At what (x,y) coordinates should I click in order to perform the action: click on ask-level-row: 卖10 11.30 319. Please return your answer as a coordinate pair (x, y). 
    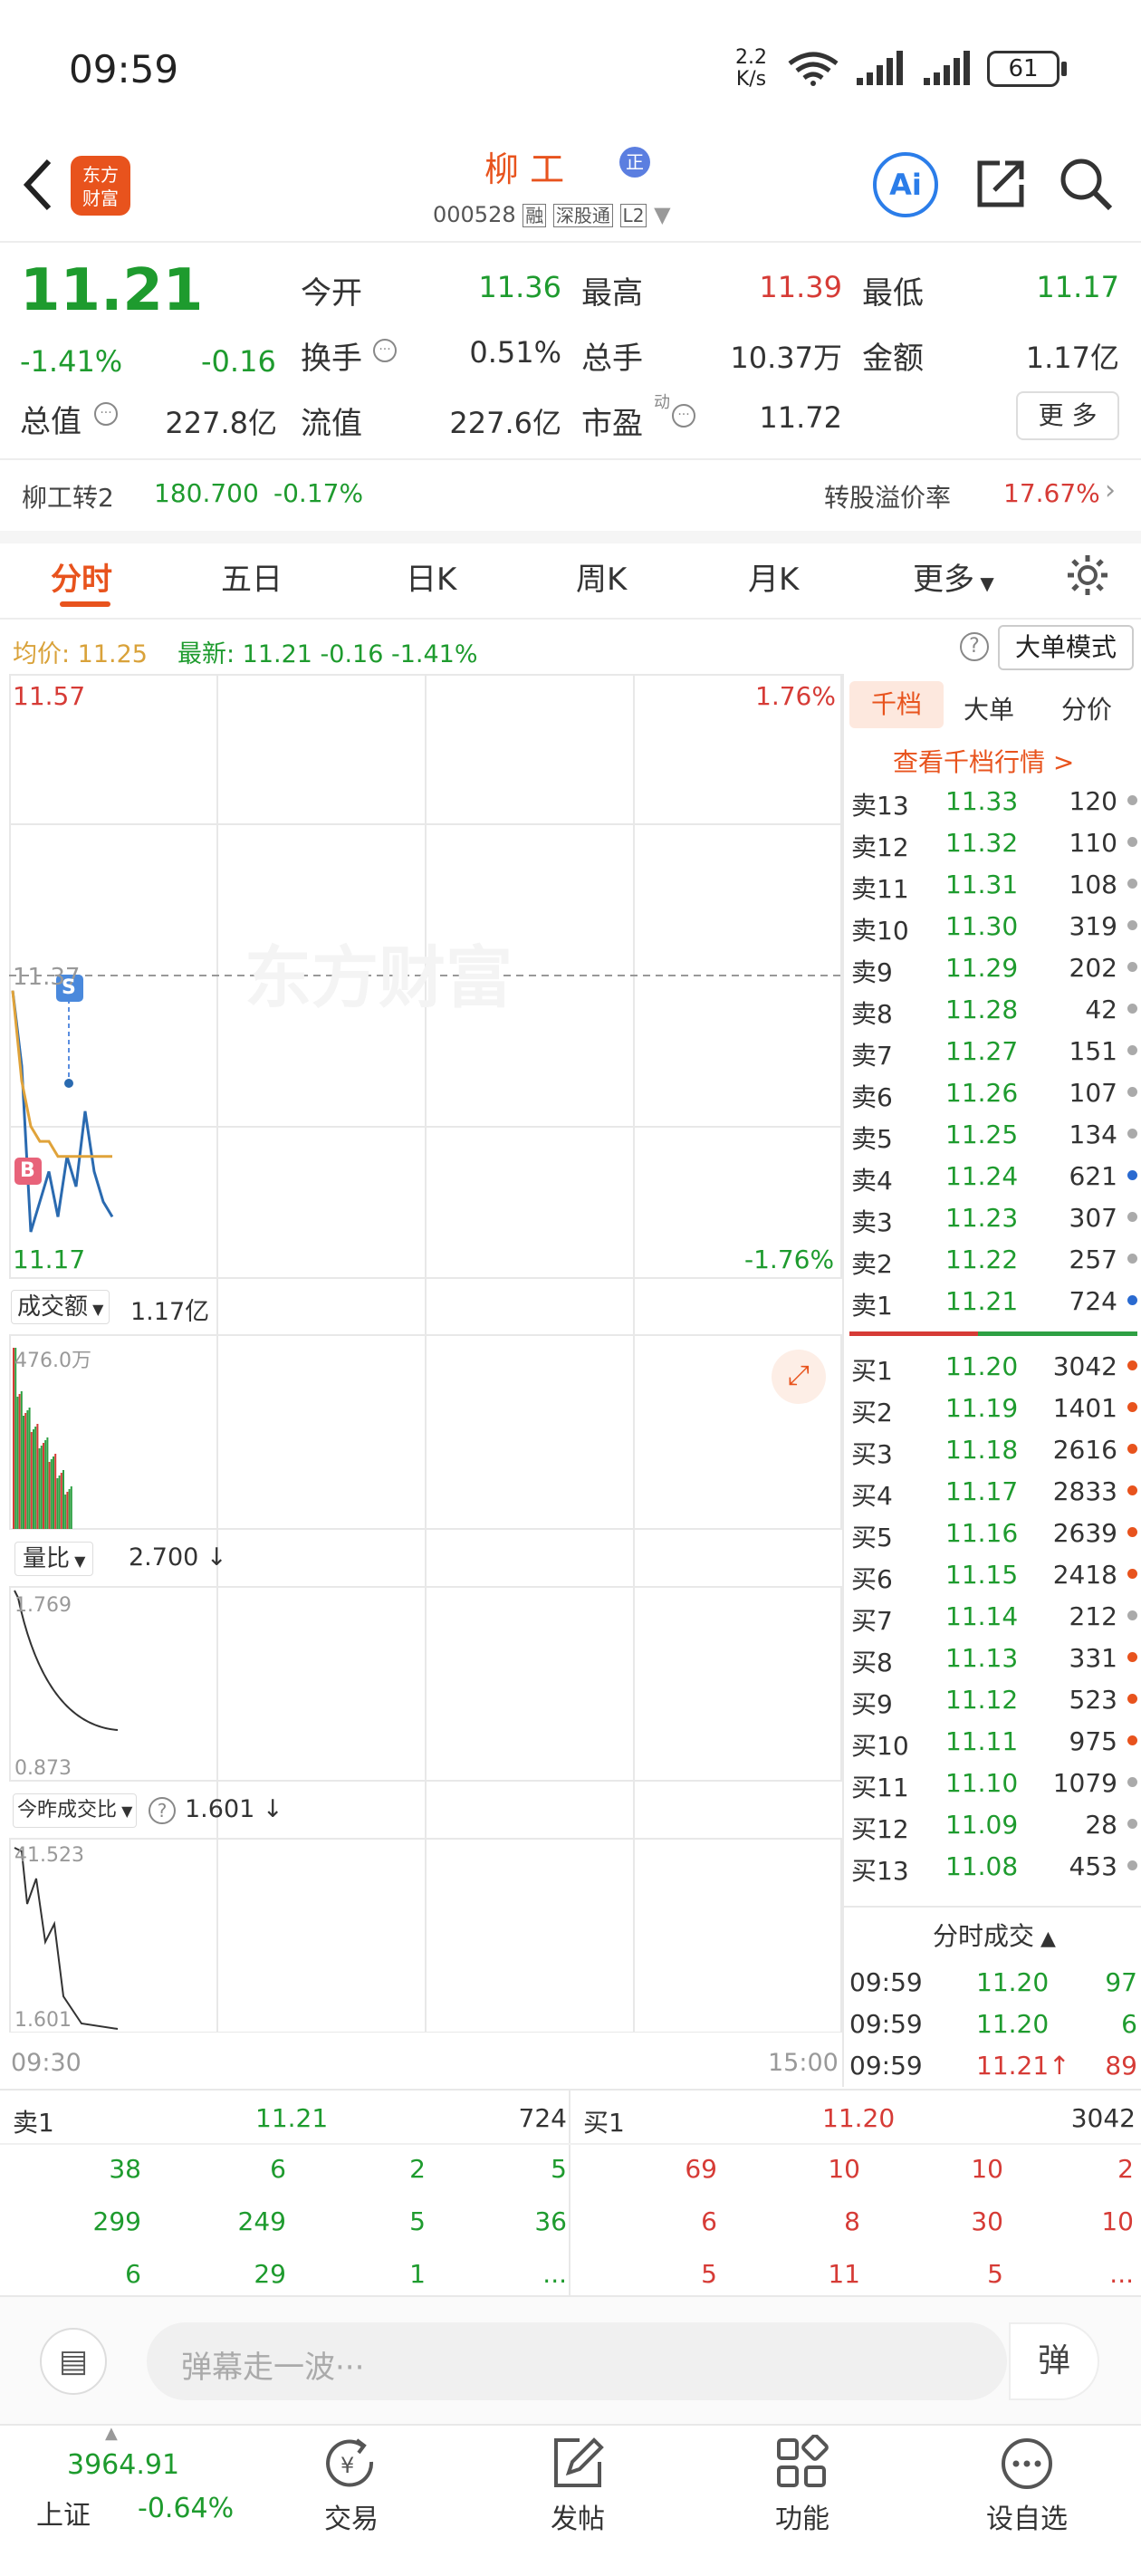
    Looking at the image, I should click on (995, 926).